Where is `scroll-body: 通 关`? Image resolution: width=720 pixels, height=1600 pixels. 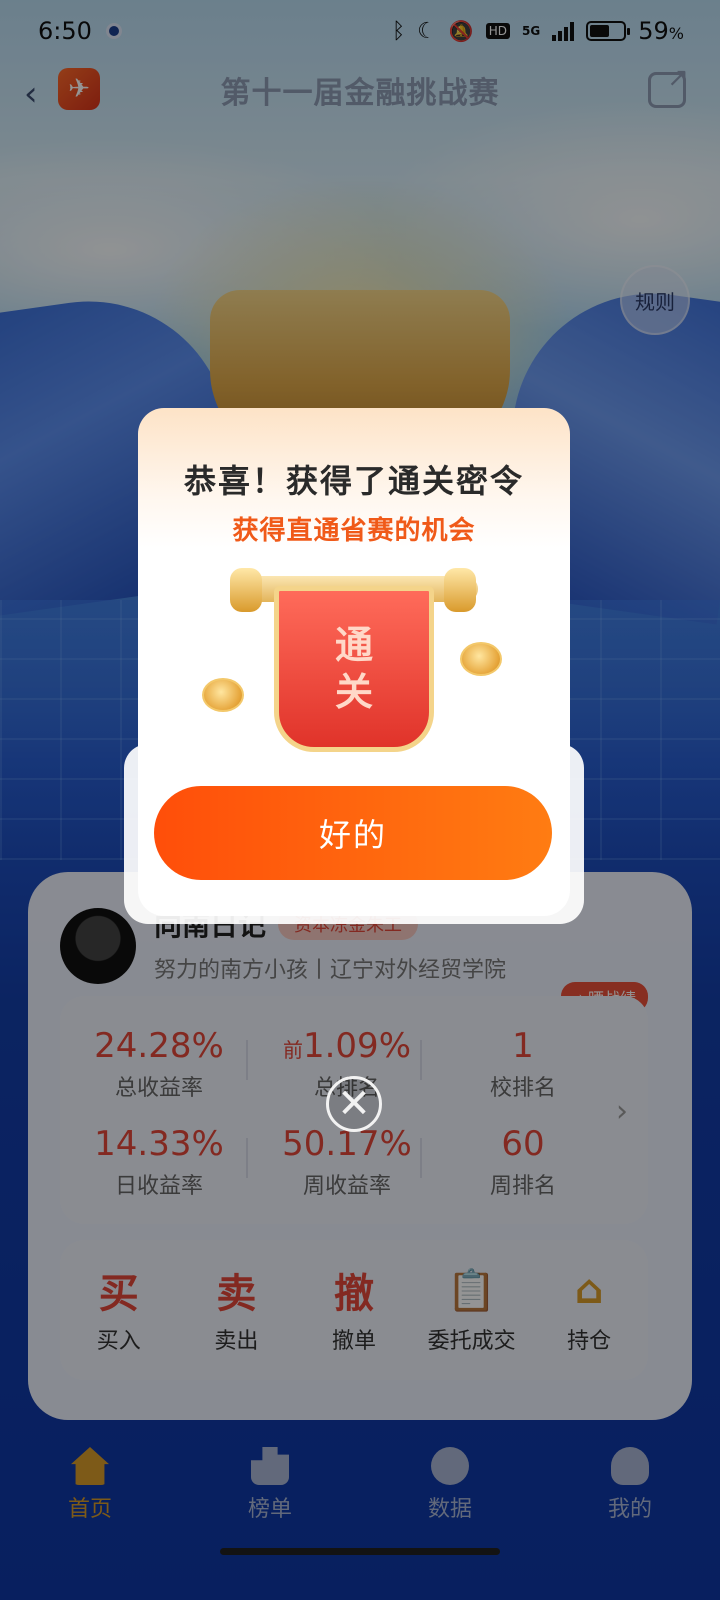 scroll-body: 通 关 is located at coordinates (354, 669).